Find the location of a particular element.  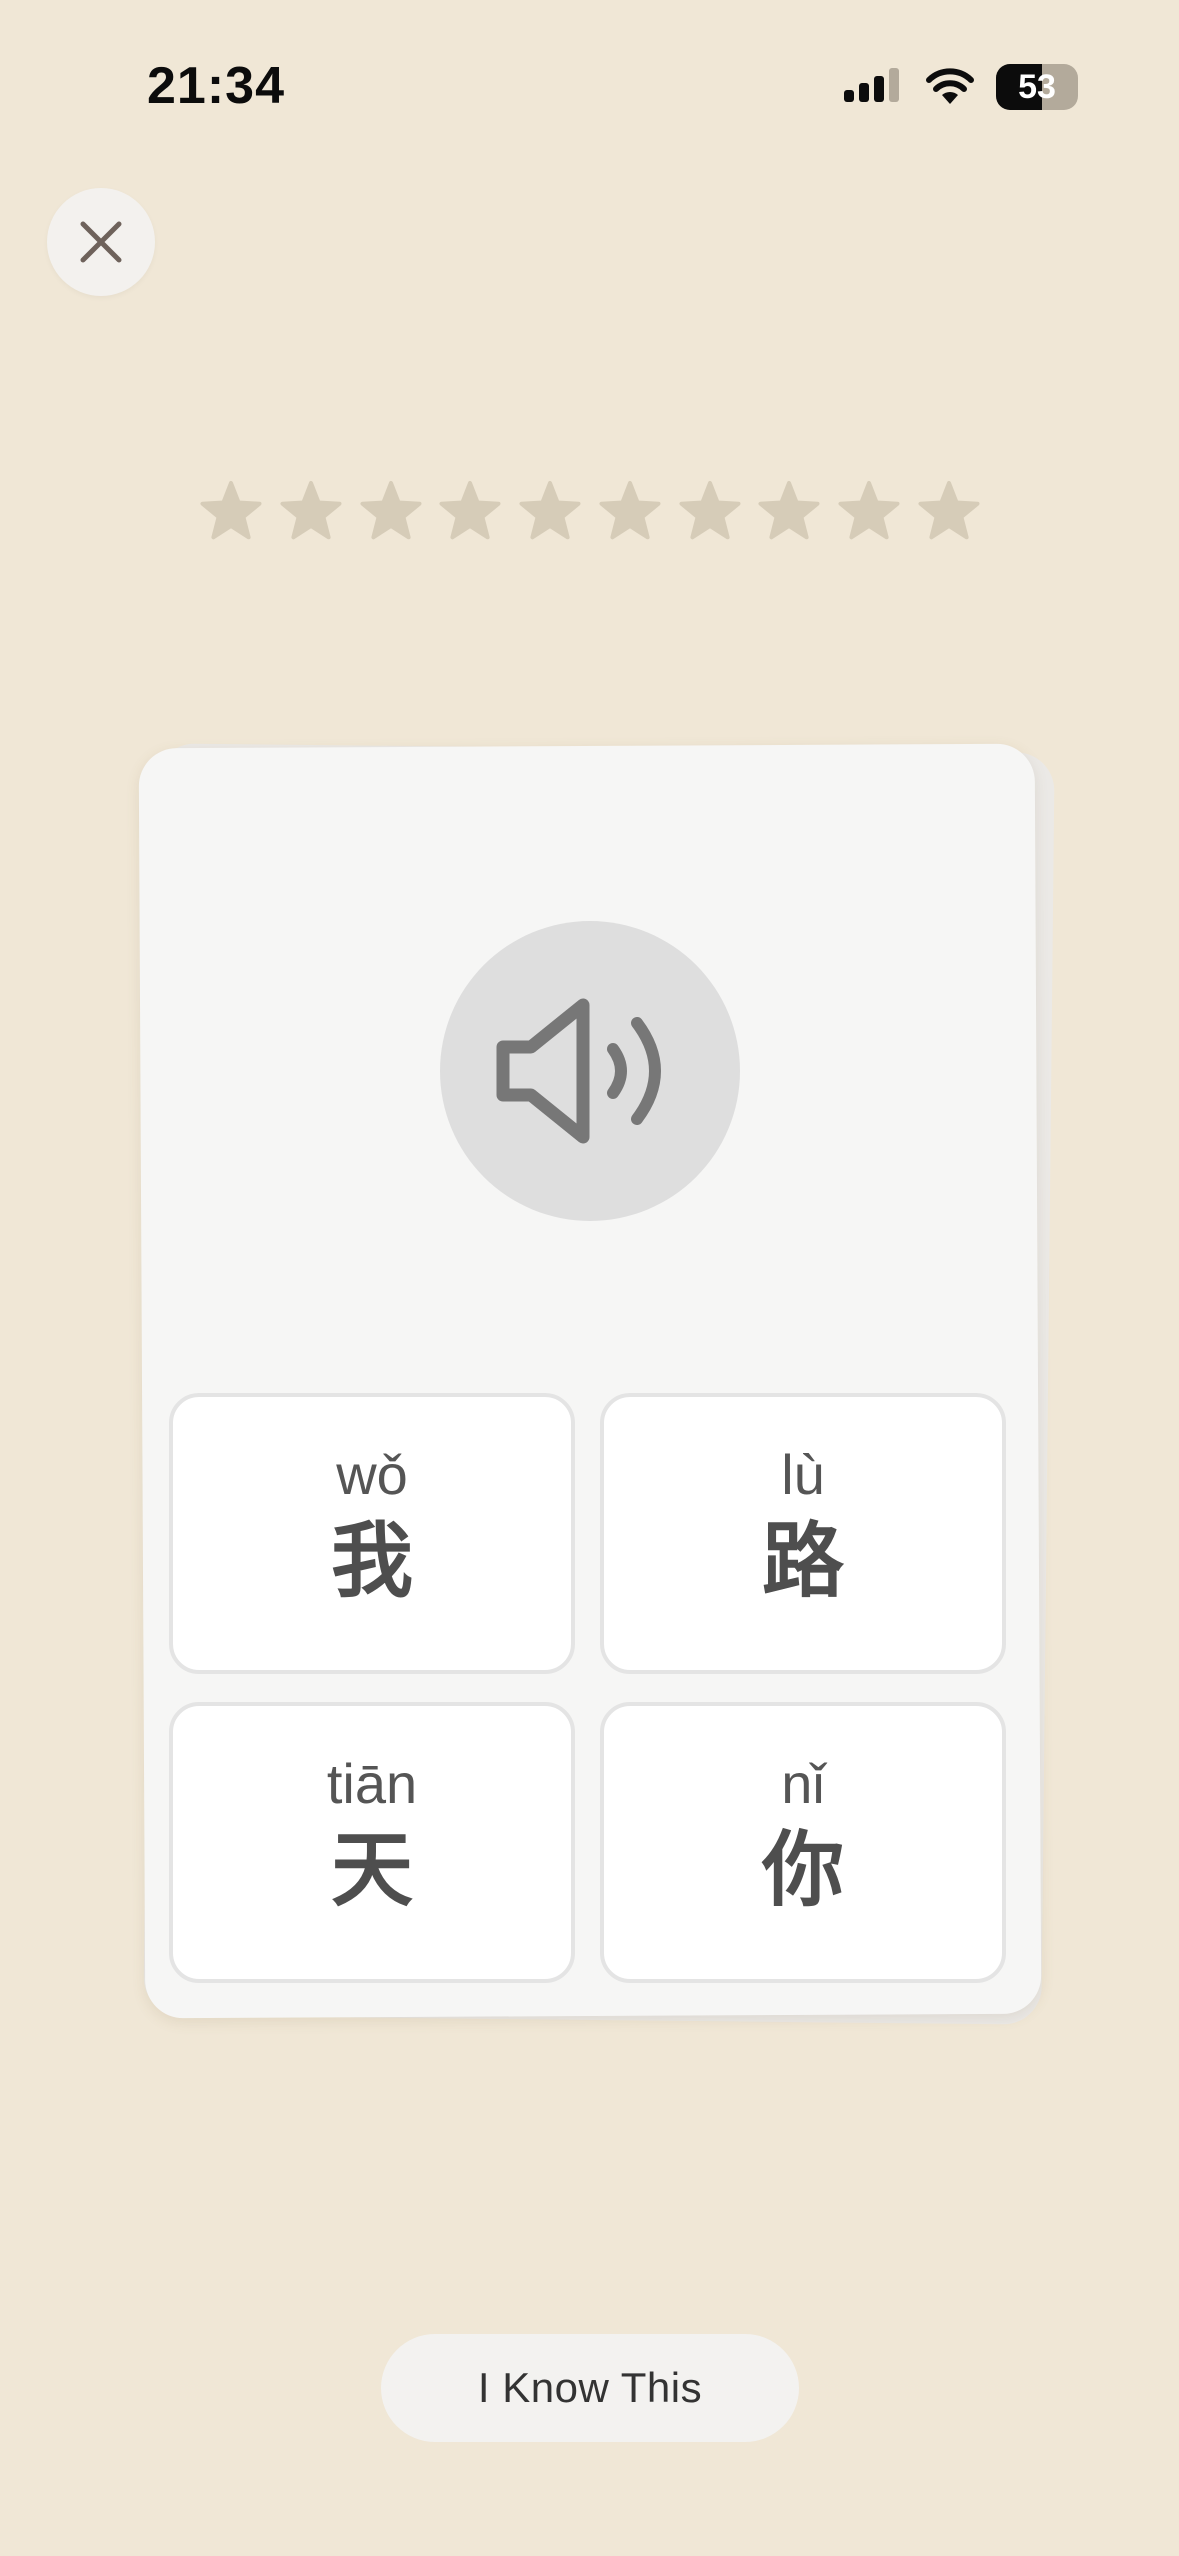

answer-option-4: nǐ 你 is located at coordinates (803, 1842).